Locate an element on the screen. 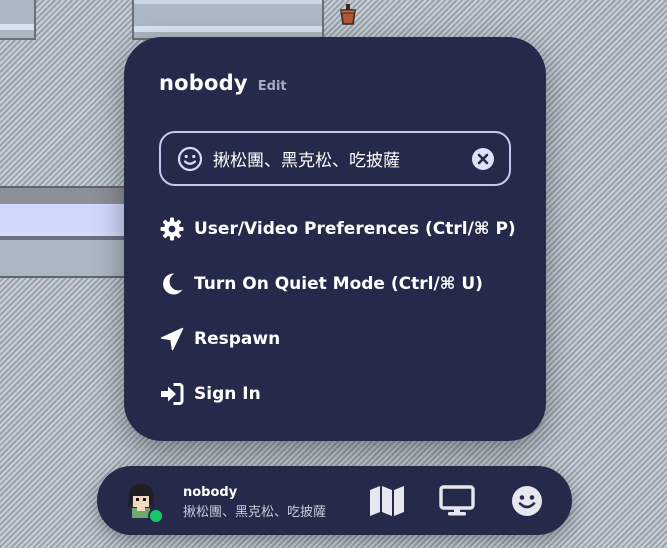 The width and height of the screenshot is (667, 548). clear-status-icon is located at coordinates (483, 159).